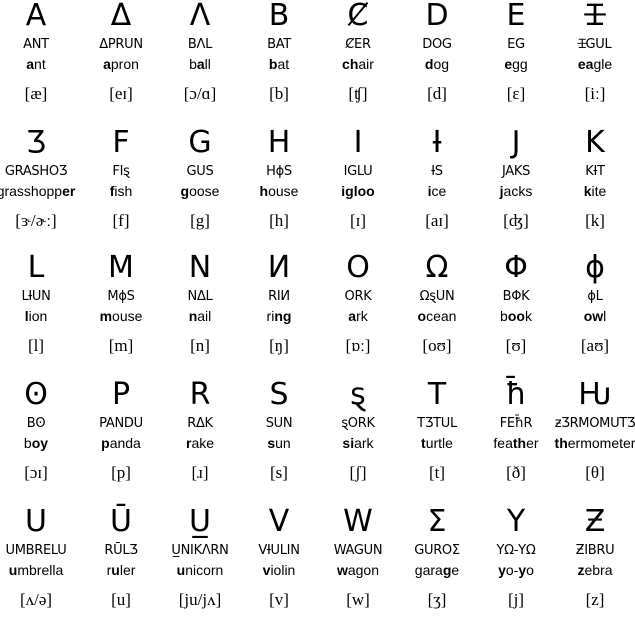 The height and width of the screenshot is (620, 635). I want to click on example-word: YΩ-YΩ, so click(516, 550).